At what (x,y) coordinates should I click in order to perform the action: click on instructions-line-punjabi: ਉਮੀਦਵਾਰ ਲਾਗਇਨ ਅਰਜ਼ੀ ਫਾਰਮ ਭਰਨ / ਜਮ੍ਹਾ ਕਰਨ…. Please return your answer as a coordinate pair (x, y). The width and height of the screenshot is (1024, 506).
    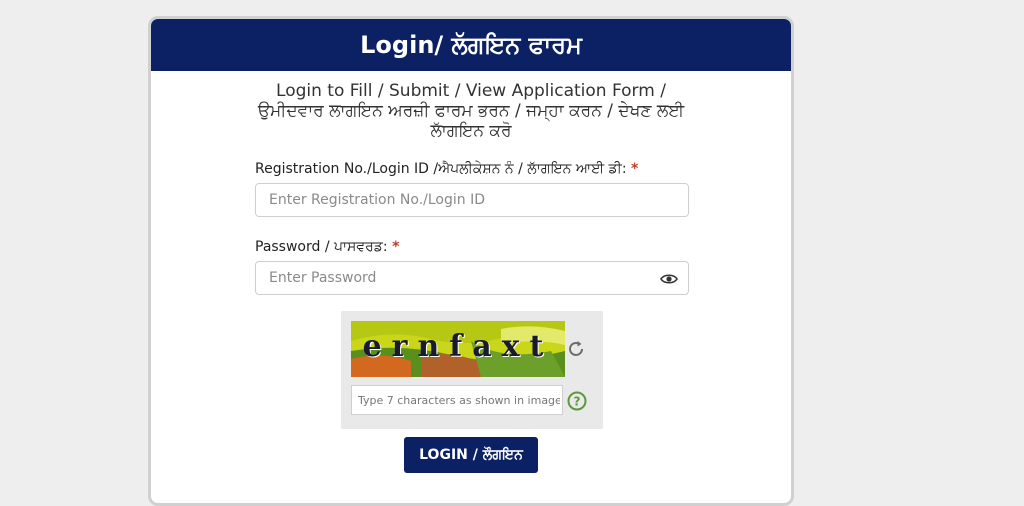
    Looking at the image, I should click on (471, 111).